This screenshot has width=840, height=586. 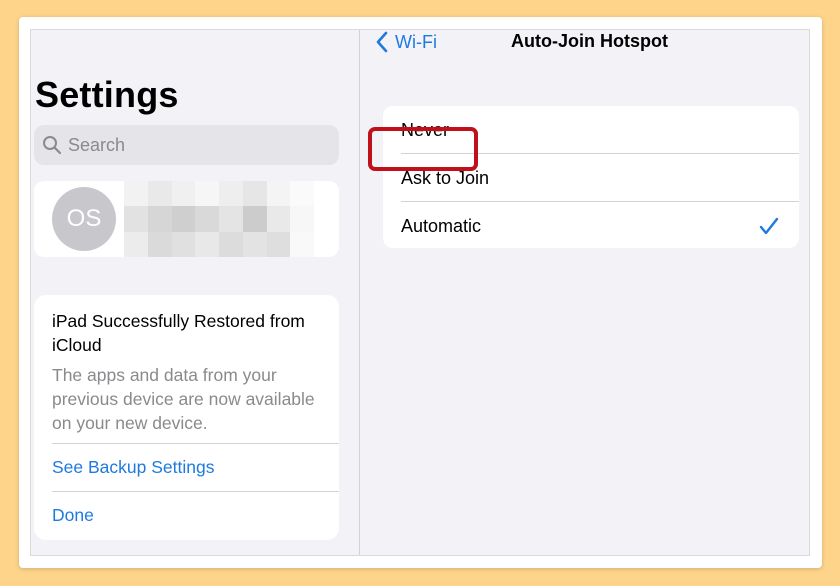 I want to click on checkmark-icon, so click(x=769, y=226).